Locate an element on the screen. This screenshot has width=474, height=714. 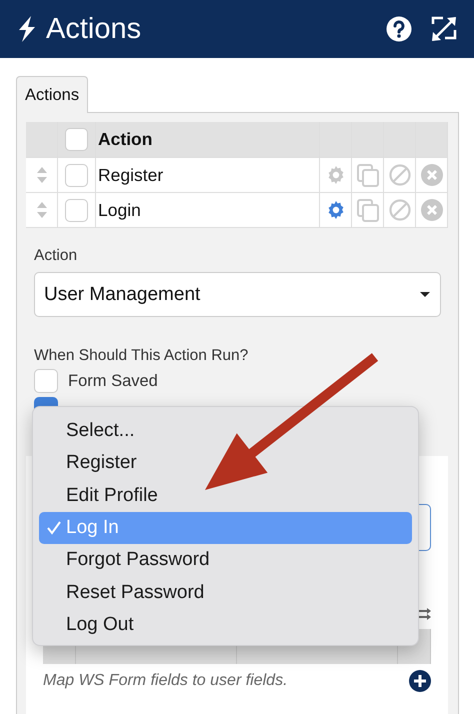
field-label: When Should This Action Run? is located at coordinates (141, 355).